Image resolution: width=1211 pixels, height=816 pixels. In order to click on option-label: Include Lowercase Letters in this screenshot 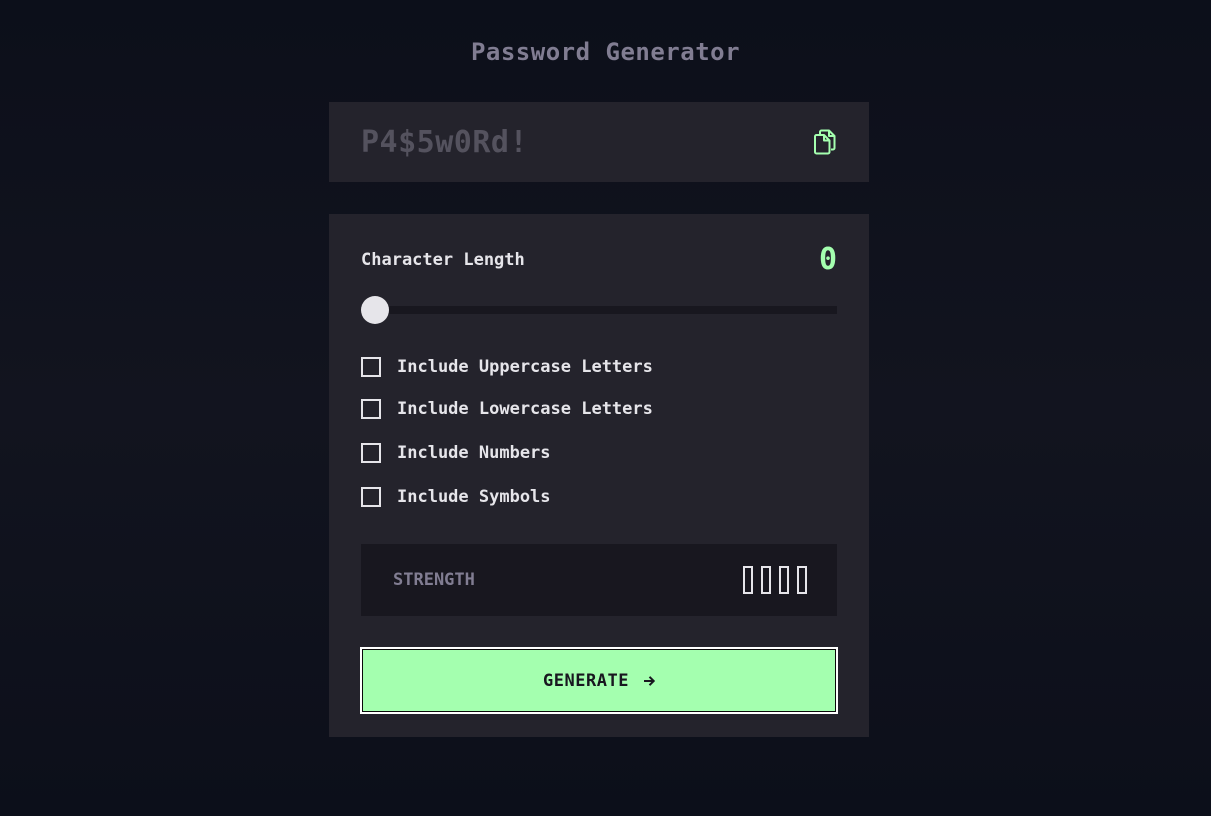, I will do `click(525, 409)`.